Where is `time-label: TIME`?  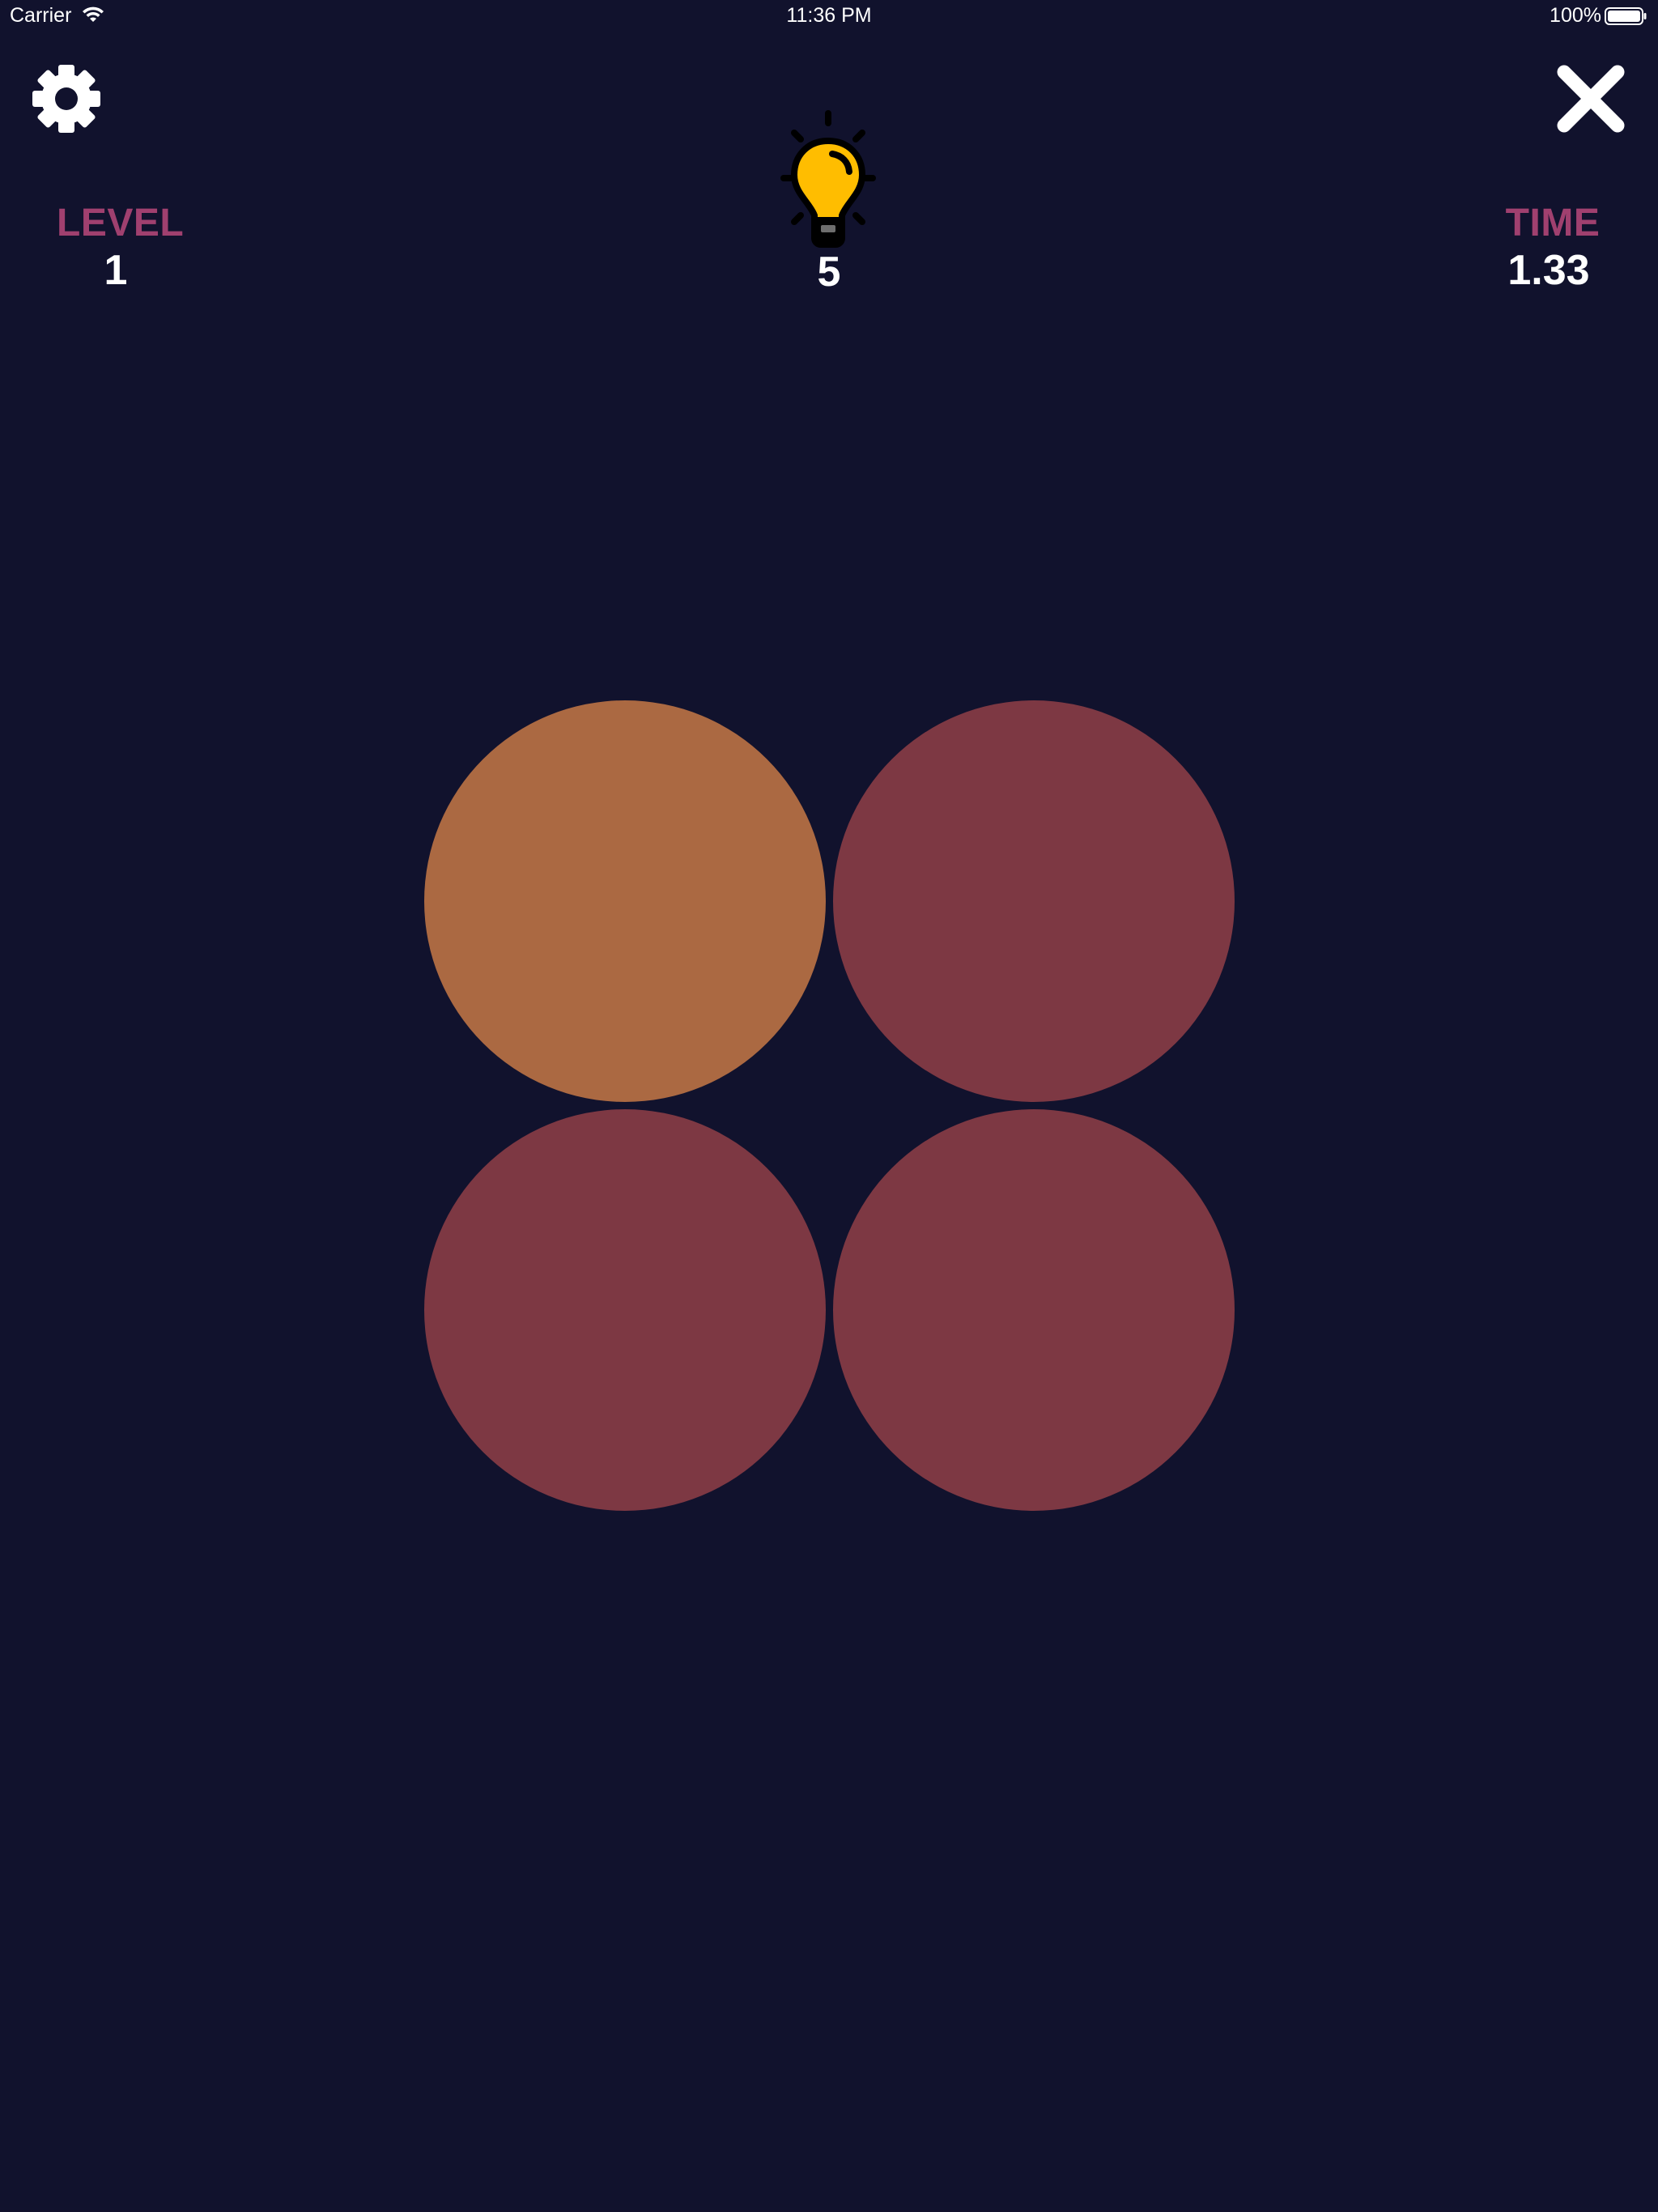
time-label: TIME is located at coordinates (1553, 223).